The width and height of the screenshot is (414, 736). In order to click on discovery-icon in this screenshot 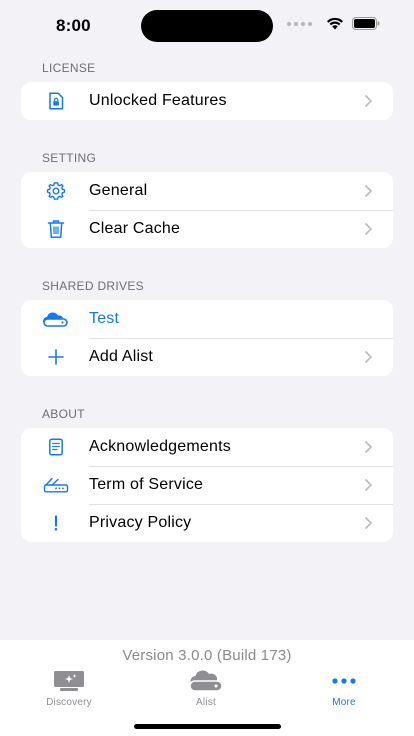, I will do `click(69, 681)`.